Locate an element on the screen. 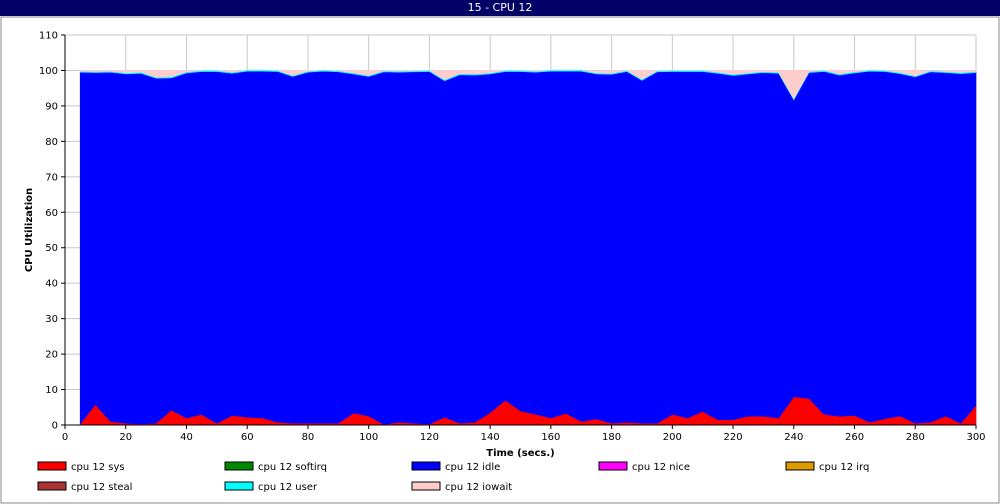  legend-swatch-cpu-12-iowait is located at coordinates (426, 486).